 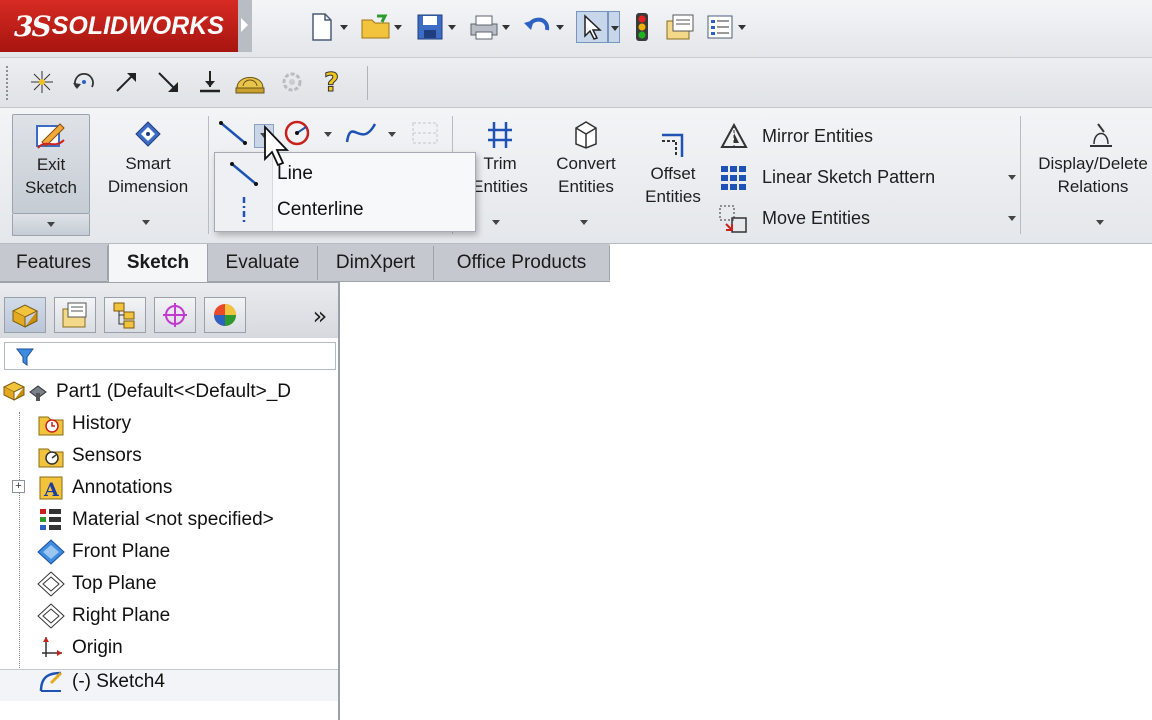 I want to click on feature-manager-tab-icon, so click(x=25, y=315).